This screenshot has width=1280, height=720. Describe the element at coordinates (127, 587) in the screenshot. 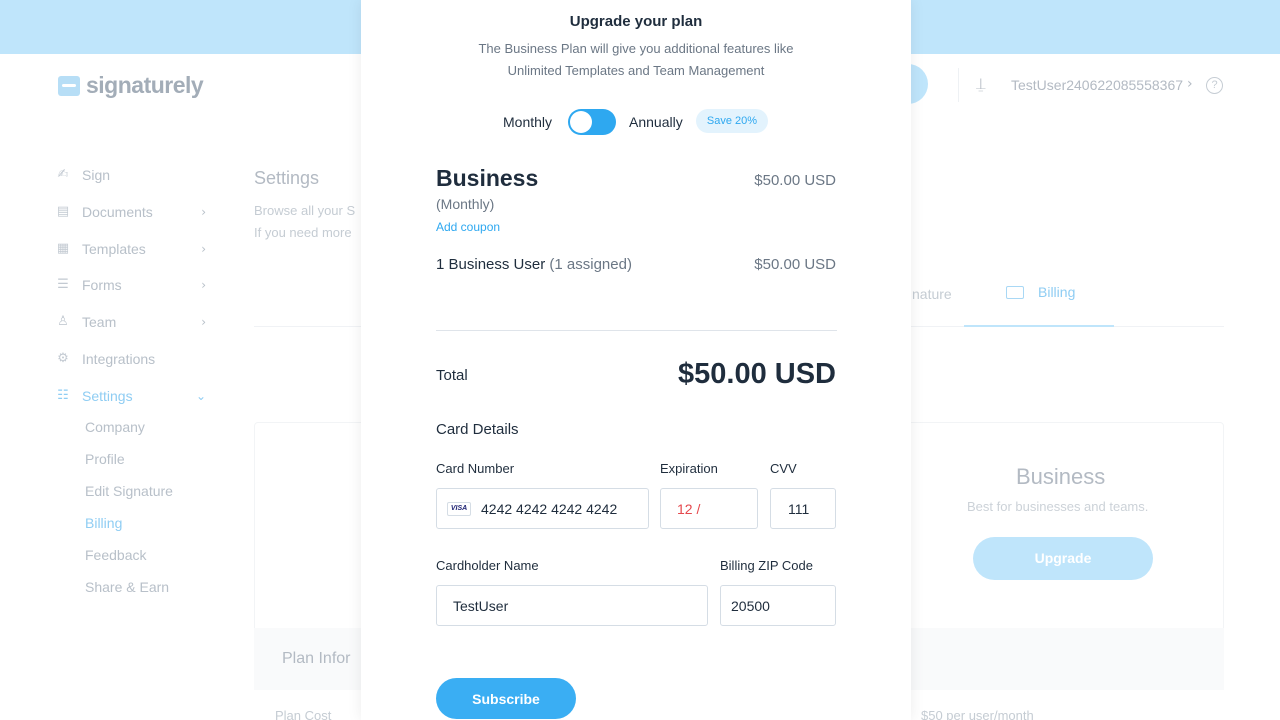

I see `sidebar-subitem-share-earn: Share & Earn` at that location.